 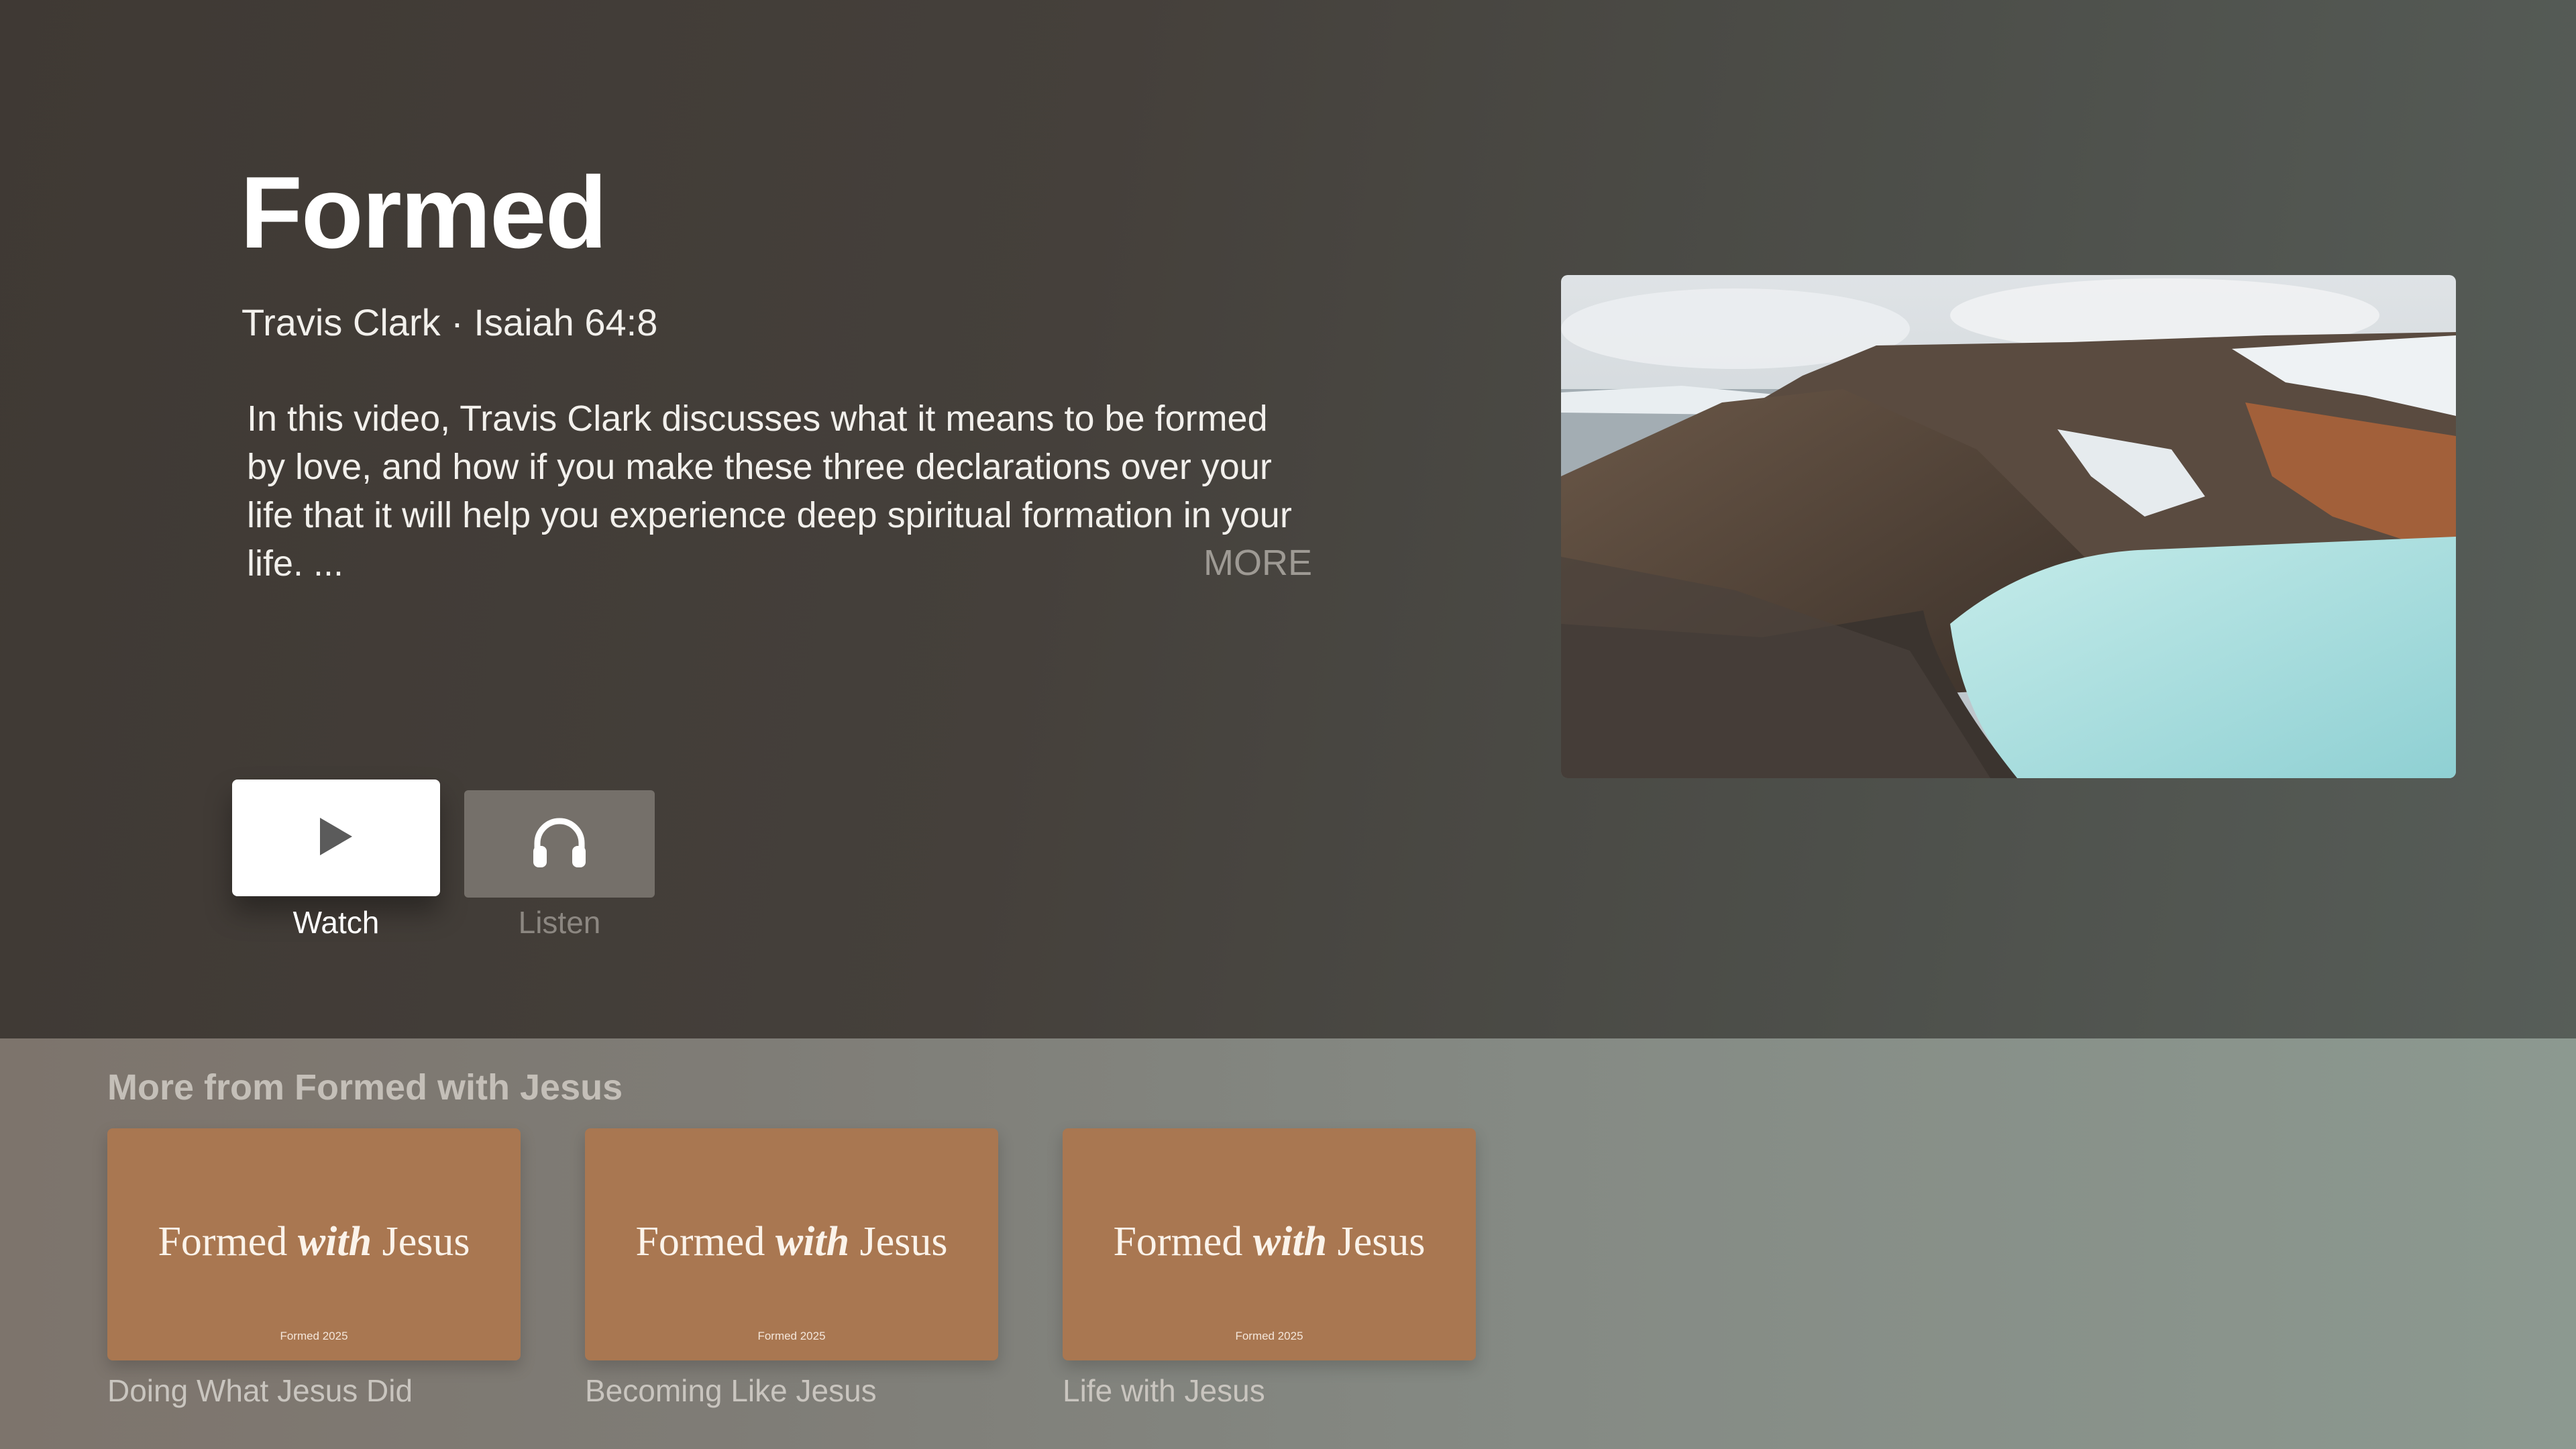 What do you see at coordinates (336, 922) in the screenshot?
I see `watch-label: Watch` at bounding box center [336, 922].